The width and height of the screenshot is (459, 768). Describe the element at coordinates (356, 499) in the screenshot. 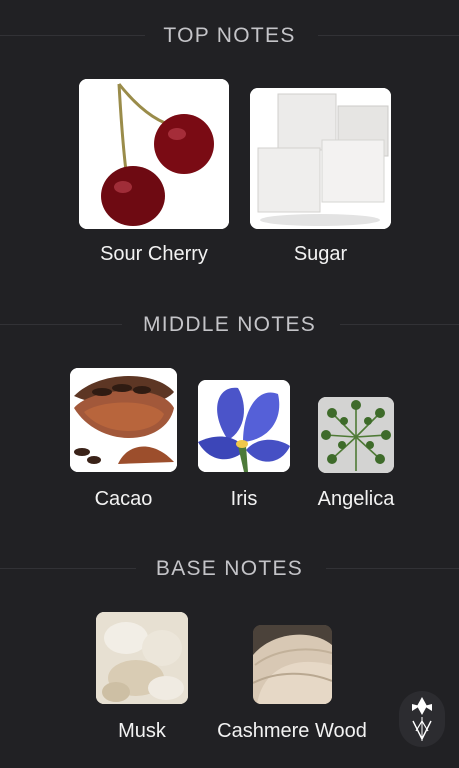

I see `note-label: Angelica` at that location.